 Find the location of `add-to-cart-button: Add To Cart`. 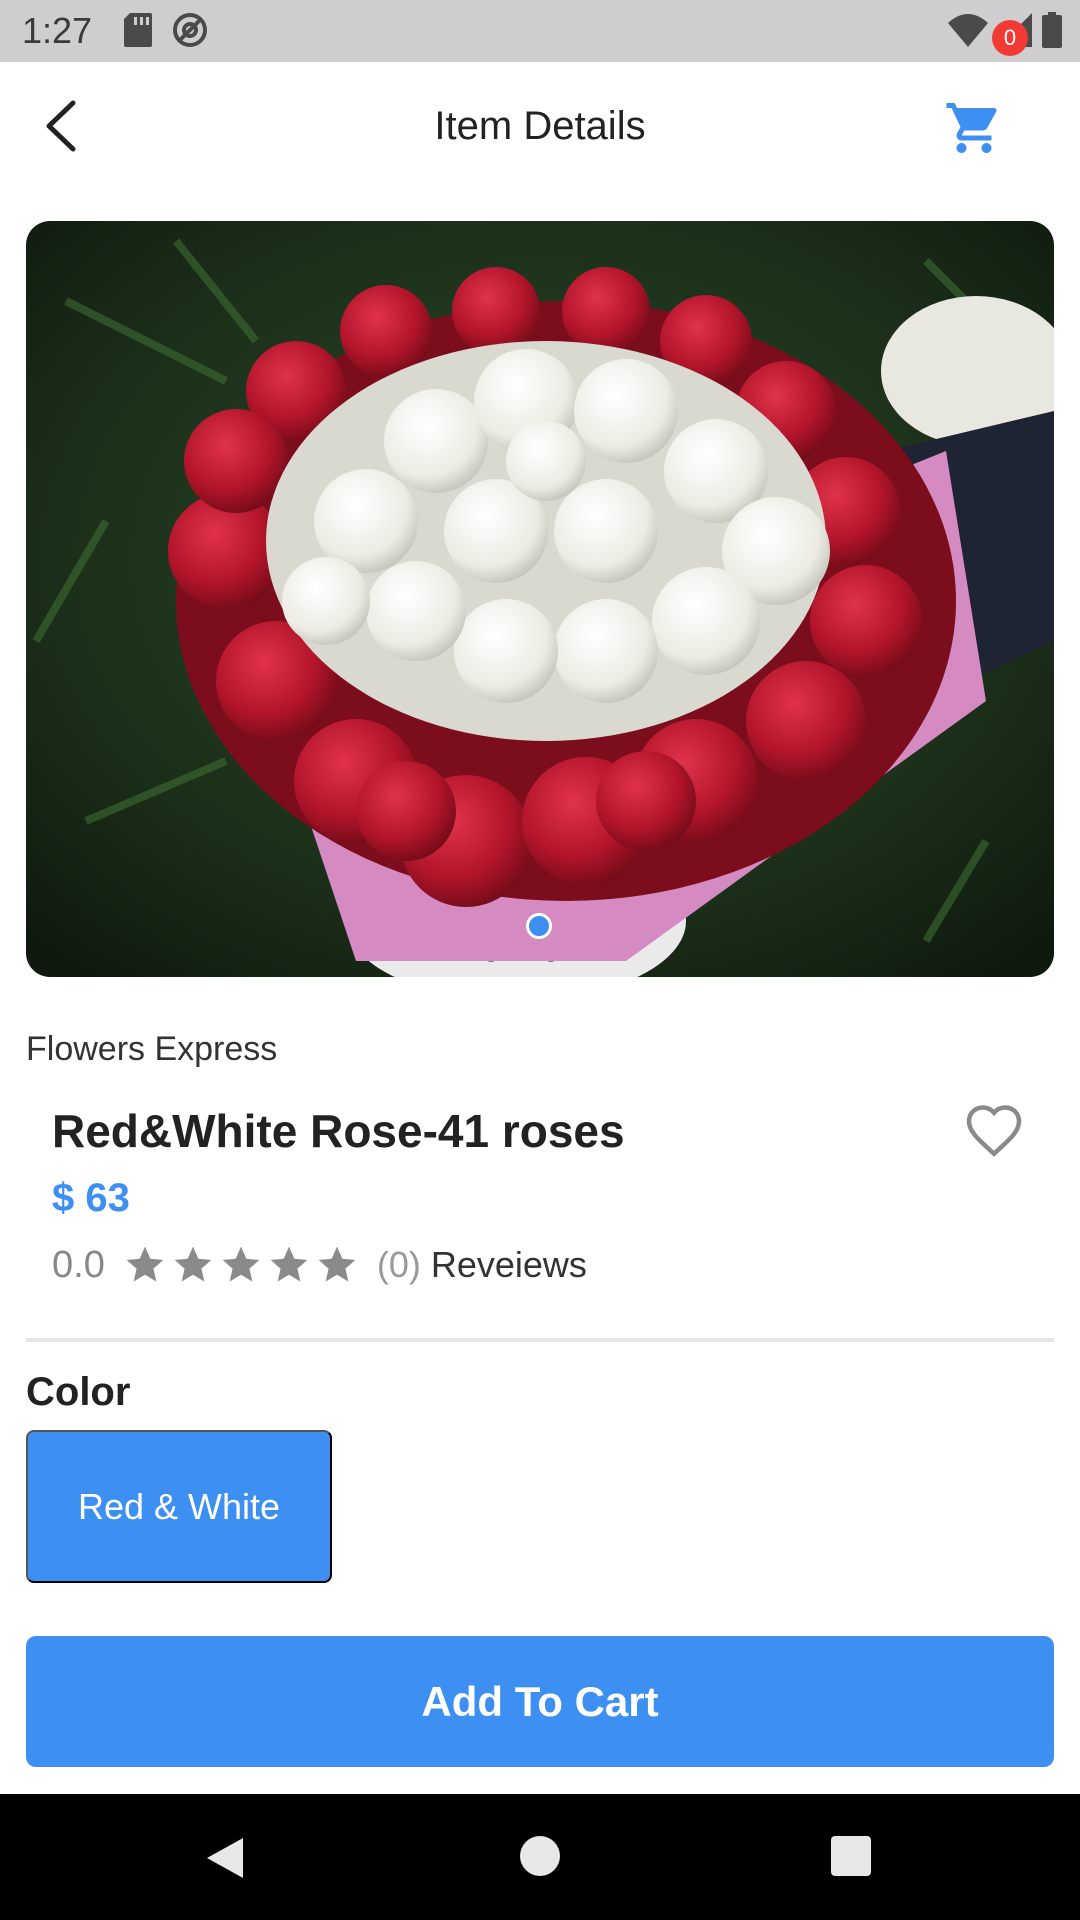

add-to-cart-button: Add To Cart is located at coordinates (540, 1701).